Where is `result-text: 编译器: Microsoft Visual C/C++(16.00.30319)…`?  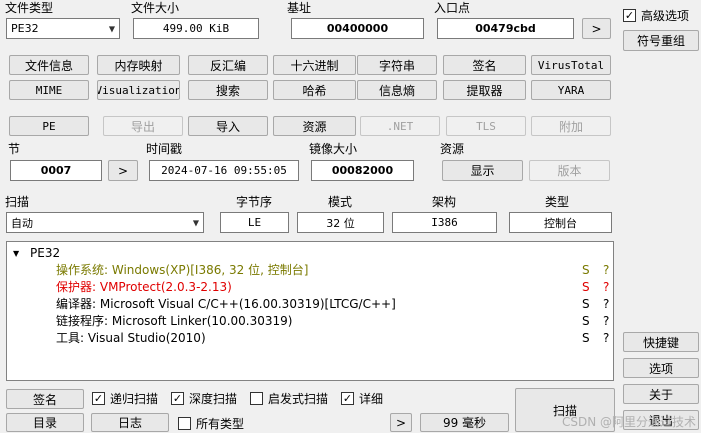
result-text: 编译器: Microsoft Visual C/C++(16.00.30319)… is located at coordinates (226, 304).